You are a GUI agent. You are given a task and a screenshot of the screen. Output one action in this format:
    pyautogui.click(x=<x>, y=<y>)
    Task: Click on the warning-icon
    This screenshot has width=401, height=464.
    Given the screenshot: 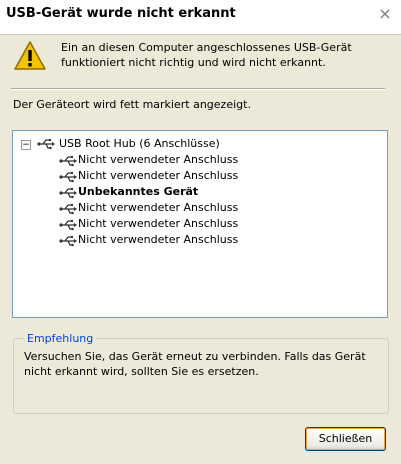 What is the action you would take?
    pyautogui.click(x=30, y=55)
    